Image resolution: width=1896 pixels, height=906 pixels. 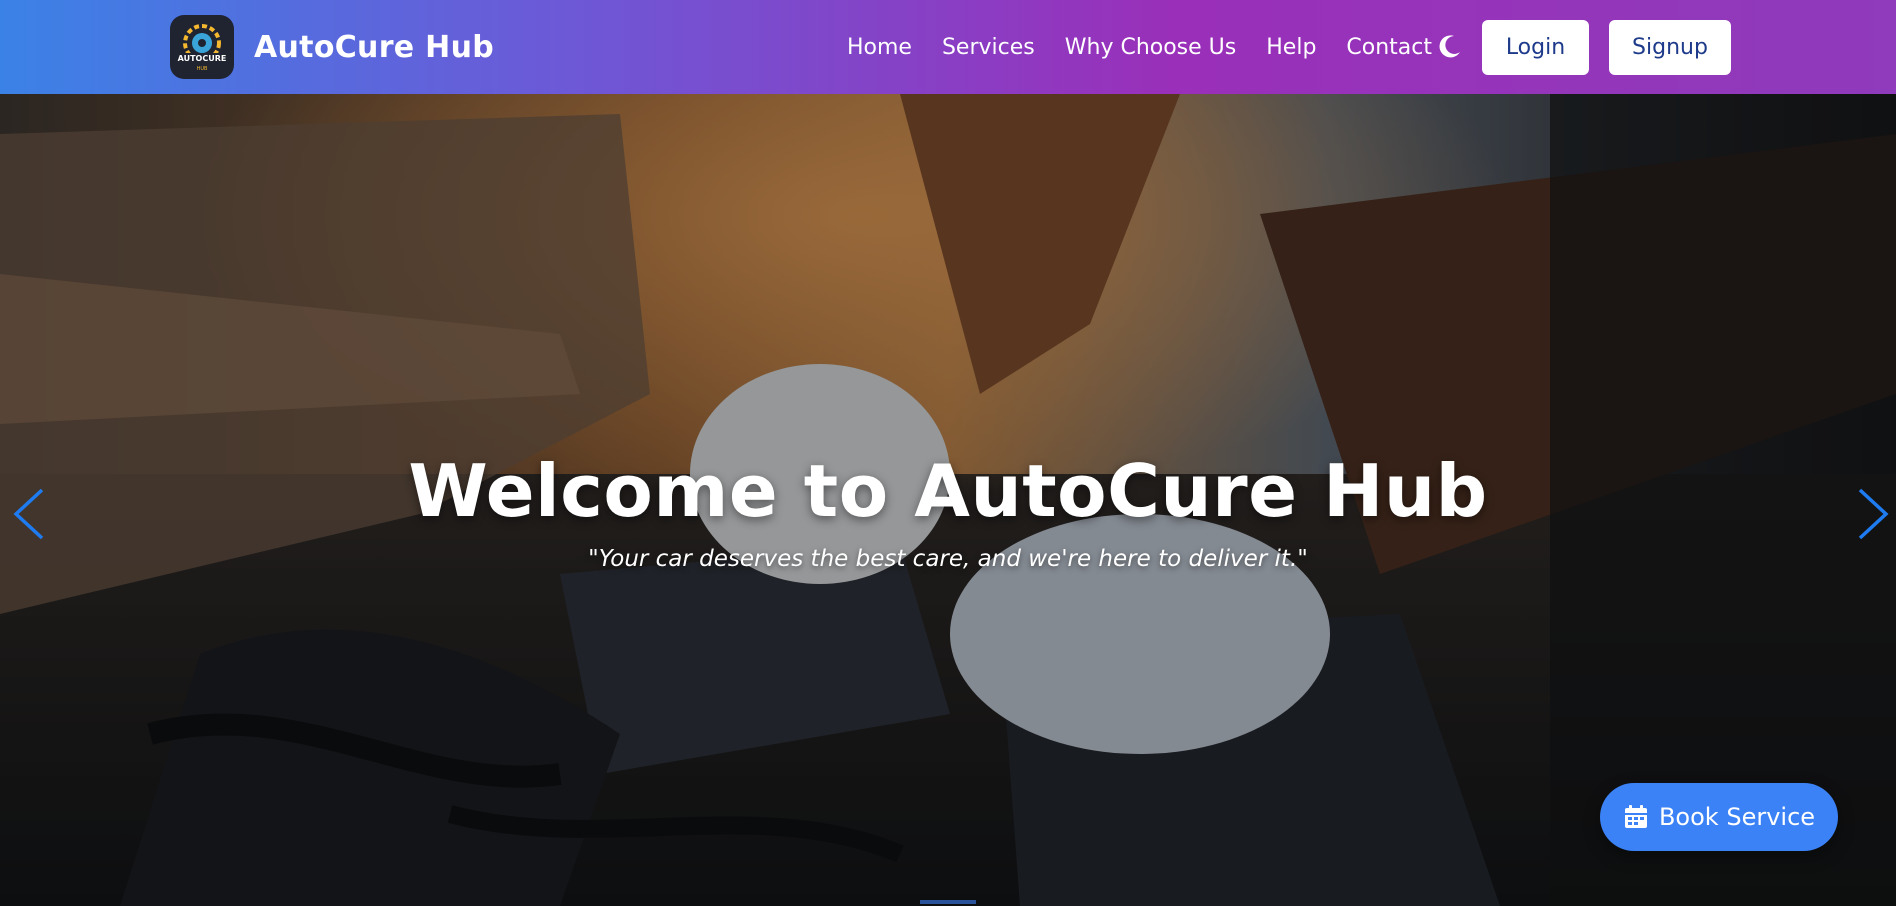 I want to click on nav-link-why-choose-us: Why Choose Us, so click(x=1151, y=47).